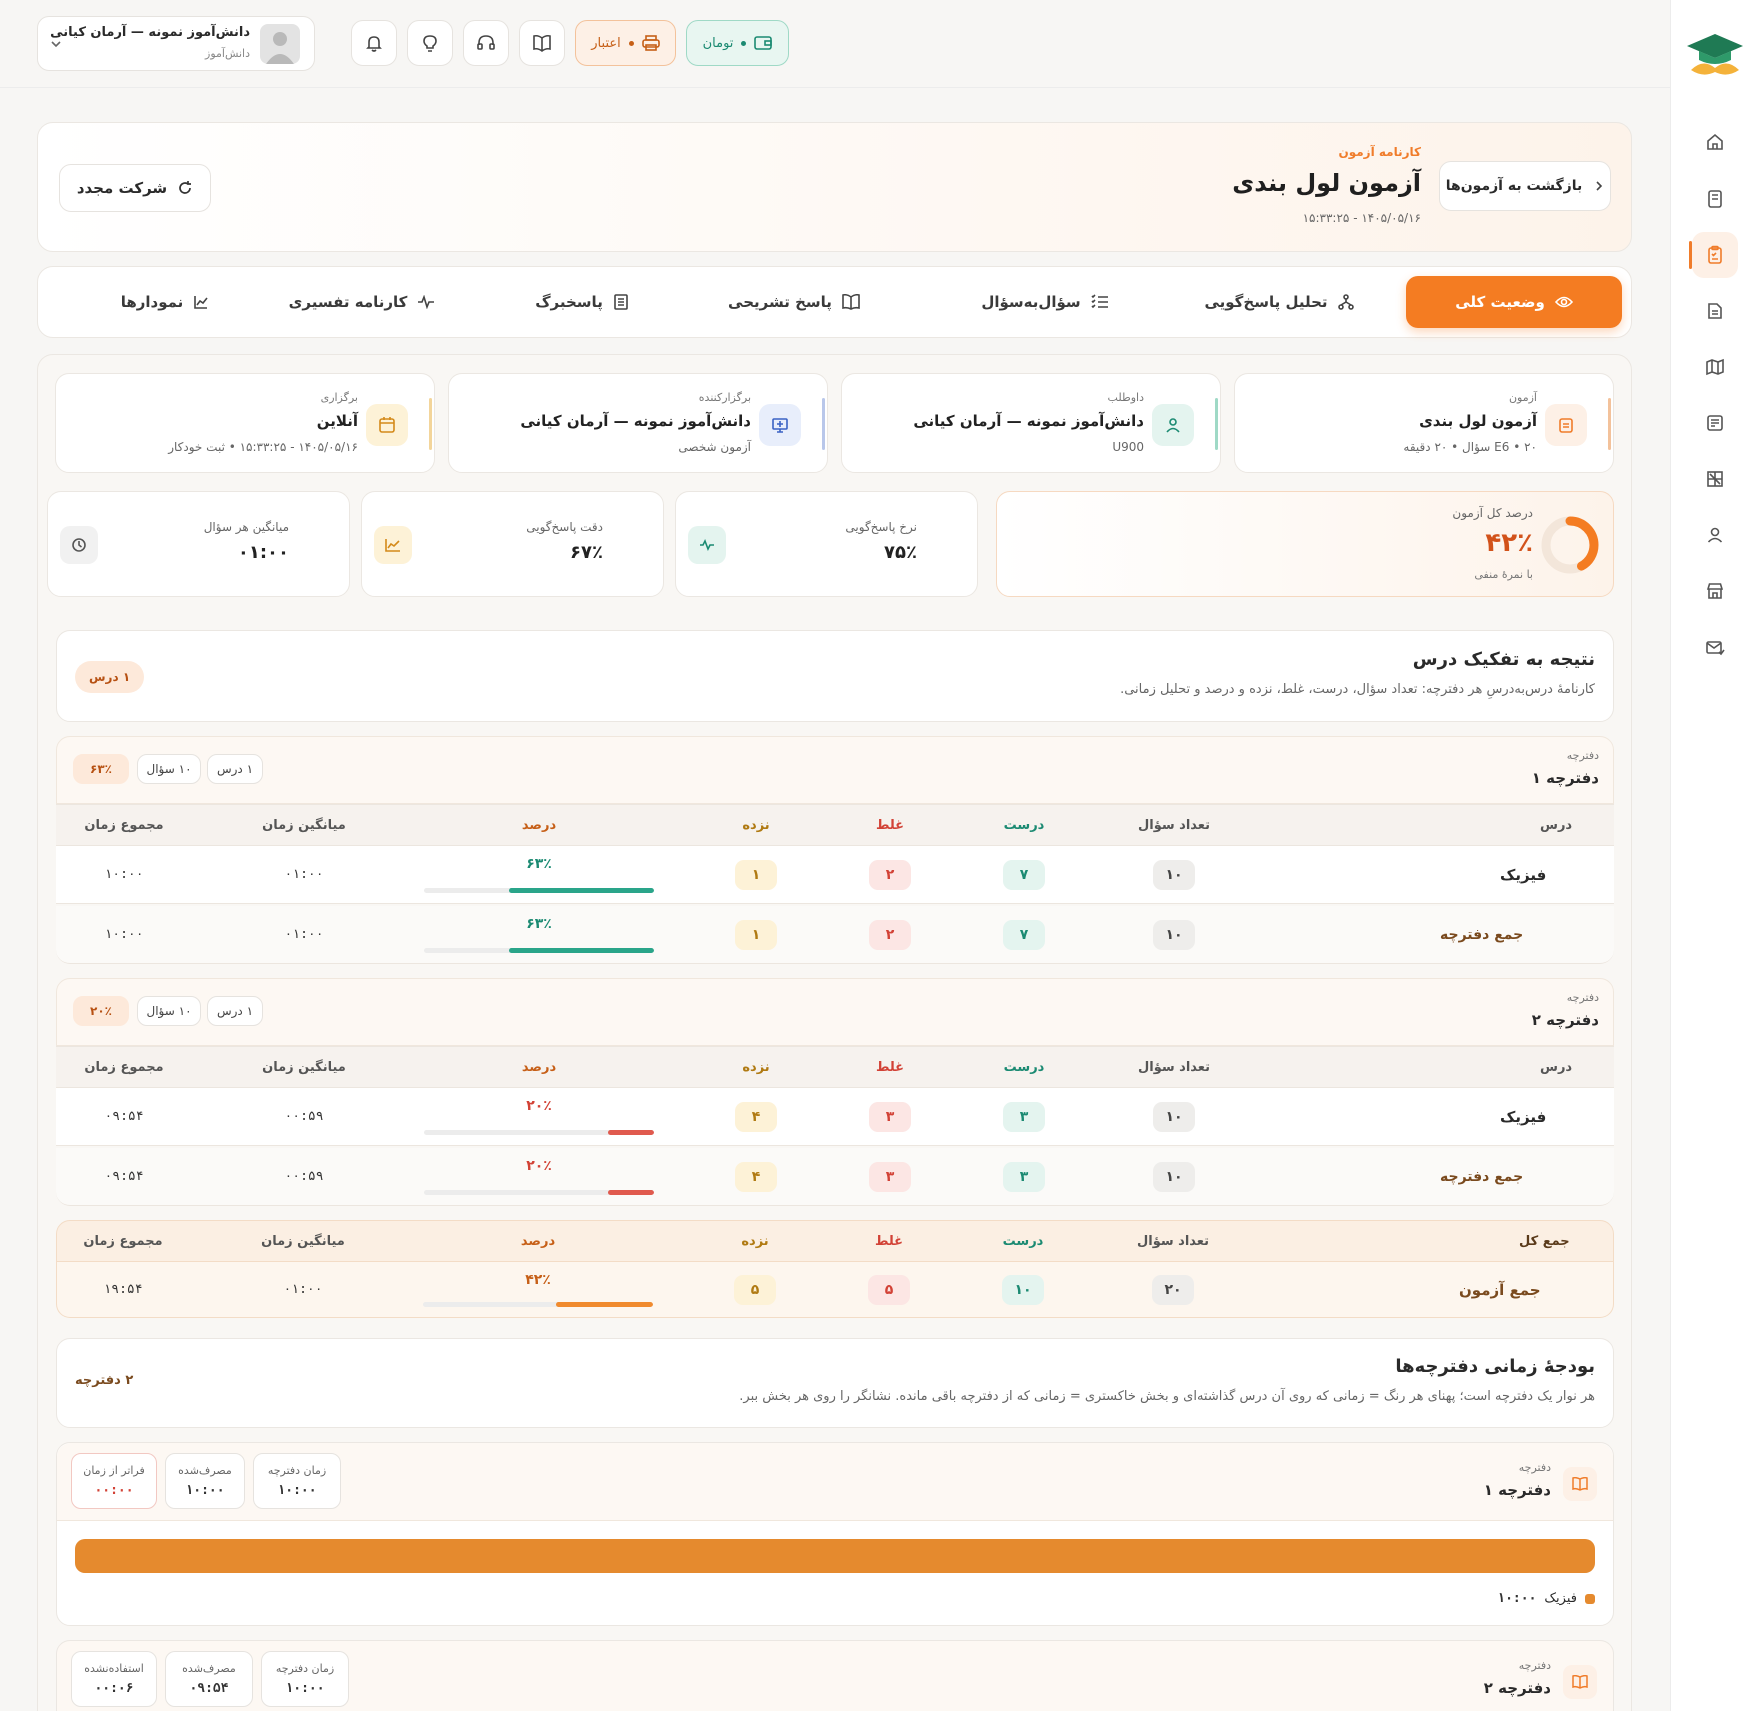 This screenshot has width=1760, height=1711. What do you see at coordinates (1715, 423) in the screenshot?
I see `sidebar-item-news` at bounding box center [1715, 423].